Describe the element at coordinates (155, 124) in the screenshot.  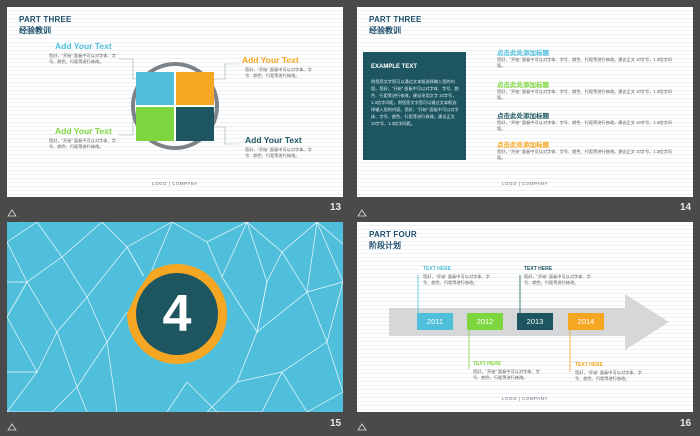
I see `pie-slice-green` at that location.